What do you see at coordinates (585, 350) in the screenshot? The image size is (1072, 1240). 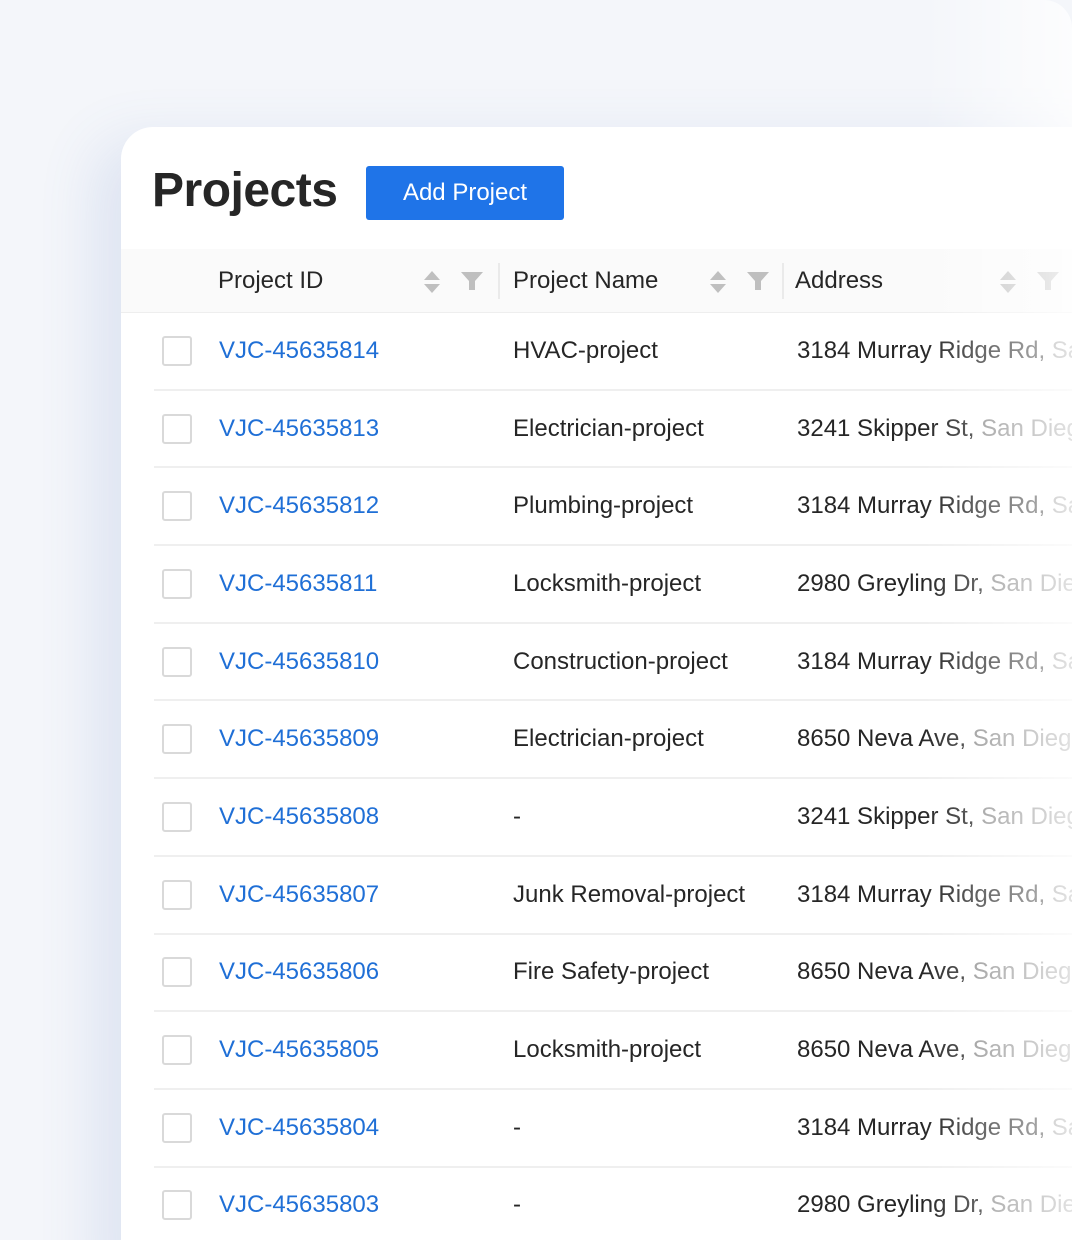 I see `project-name: HVAC-project` at bounding box center [585, 350].